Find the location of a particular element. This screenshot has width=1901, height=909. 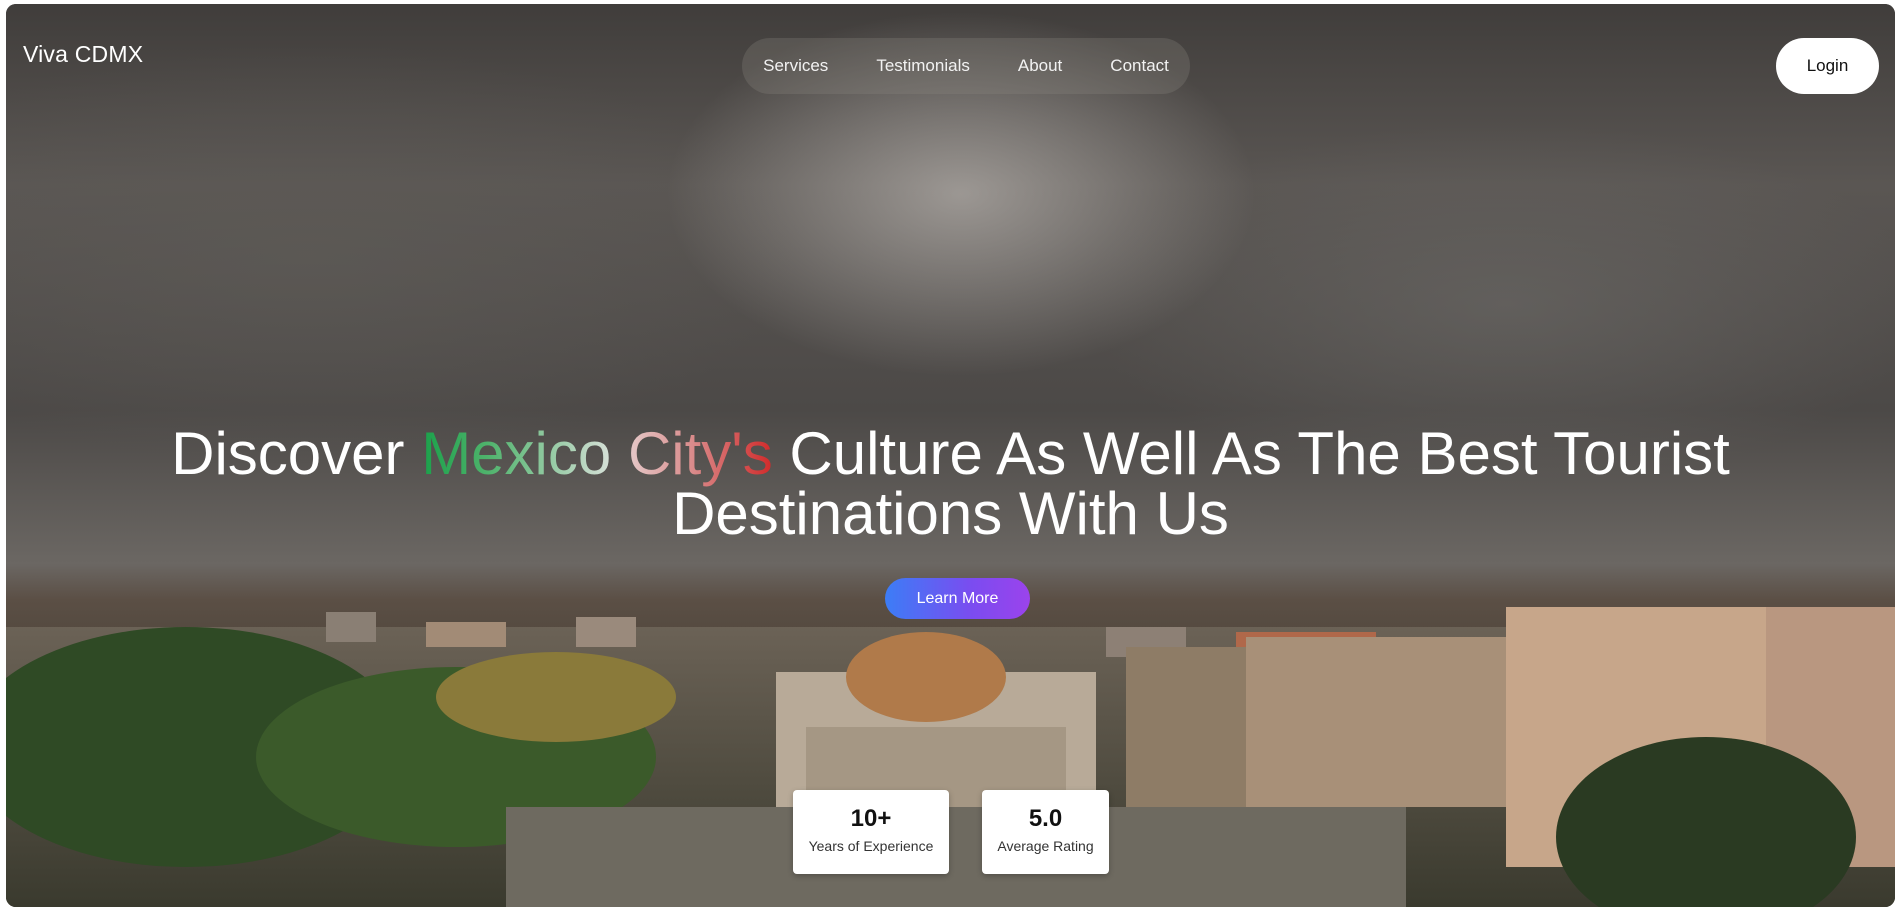

stat-label: Average Rating is located at coordinates (1045, 846).